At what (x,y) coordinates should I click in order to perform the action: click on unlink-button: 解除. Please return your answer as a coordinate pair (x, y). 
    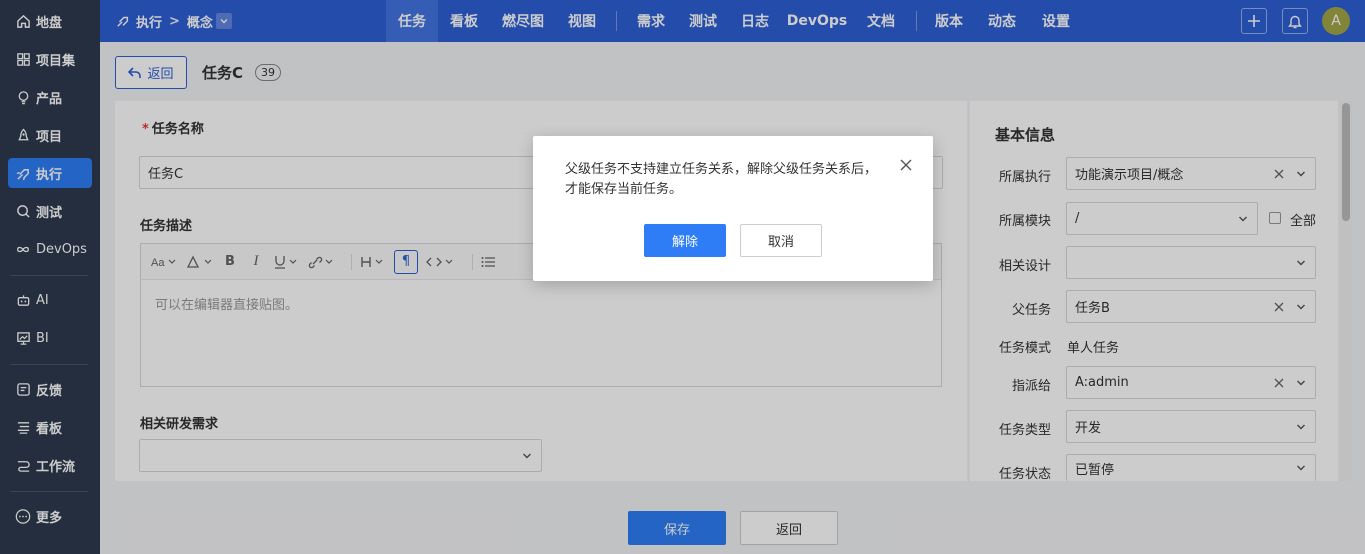
    Looking at the image, I should click on (685, 240).